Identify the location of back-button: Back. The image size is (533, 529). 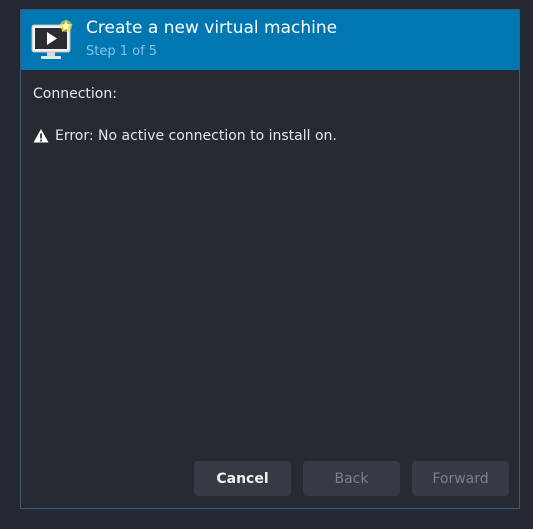
(351, 478).